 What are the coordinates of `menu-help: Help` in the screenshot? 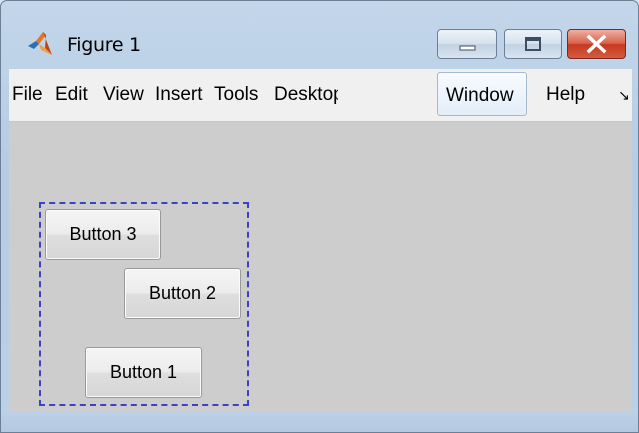 It's located at (568, 95).